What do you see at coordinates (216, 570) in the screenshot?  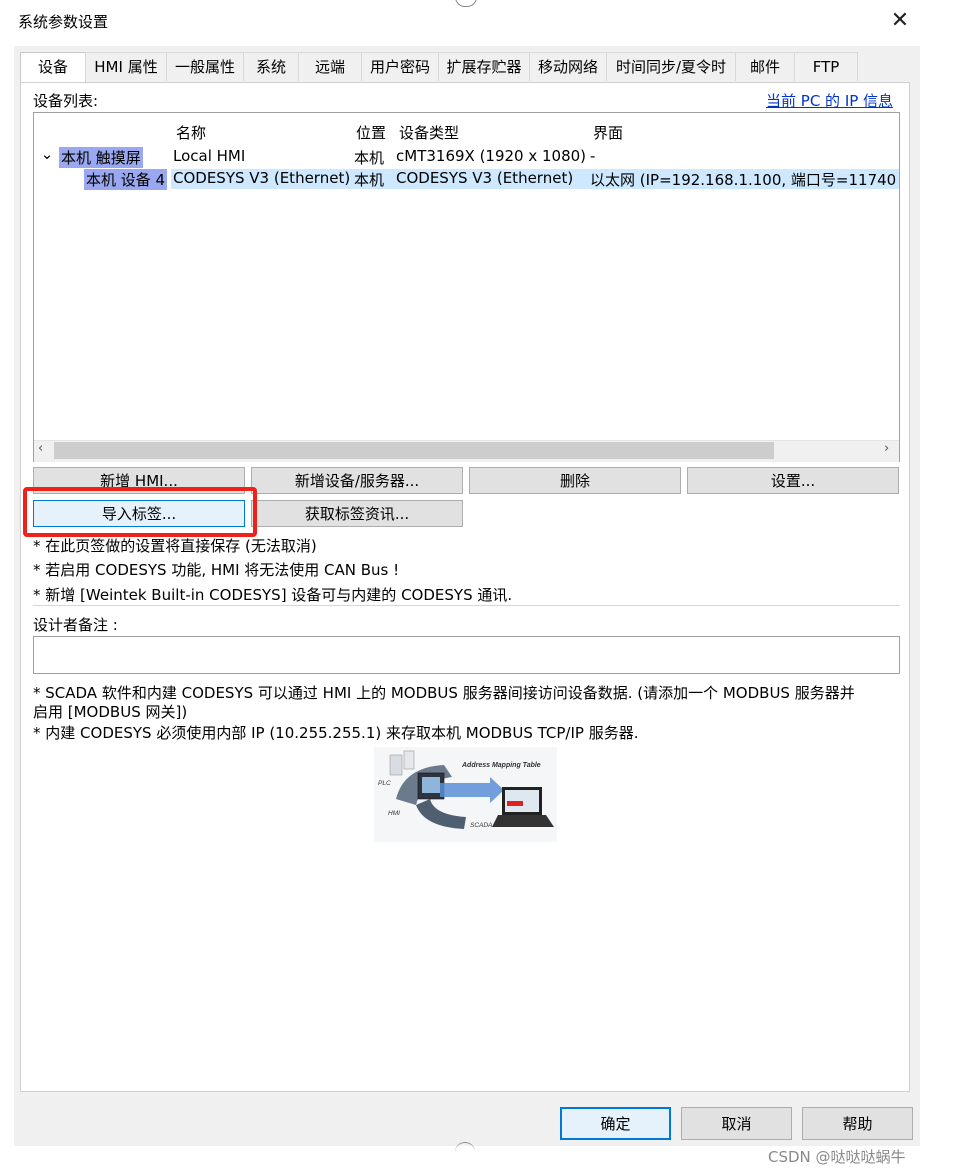 I see `note-can-bus: * 若启用 CODESYS 功能, HMI 将无法使用 CAN Bus !` at bounding box center [216, 570].